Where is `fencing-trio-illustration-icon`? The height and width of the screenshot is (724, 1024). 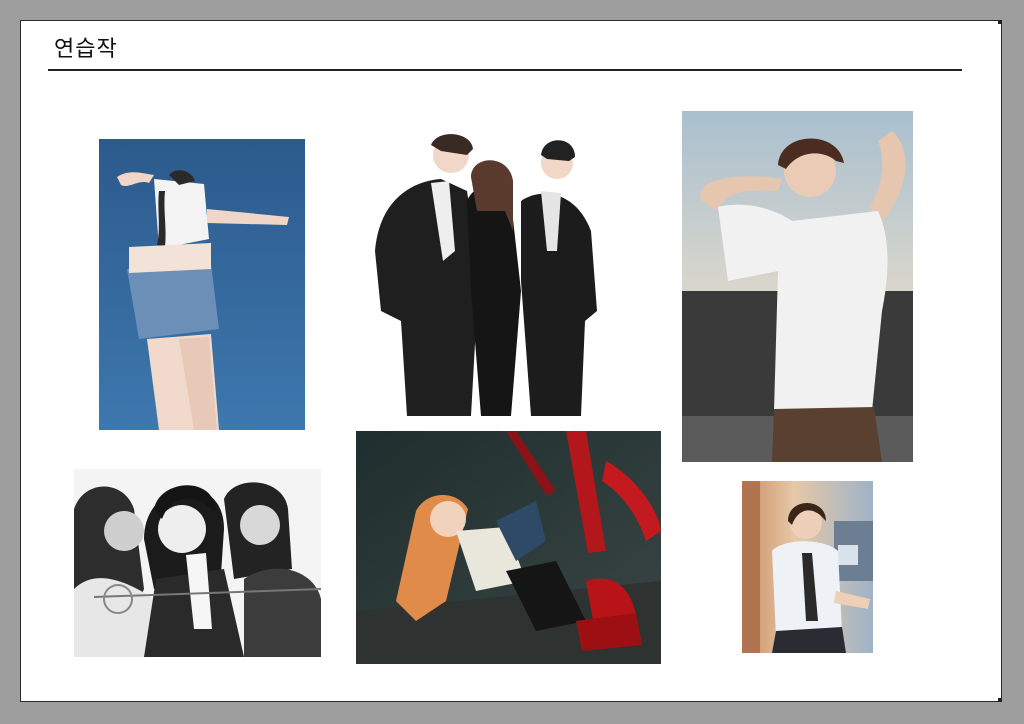
fencing-trio-illustration-icon is located at coordinates (197, 563).